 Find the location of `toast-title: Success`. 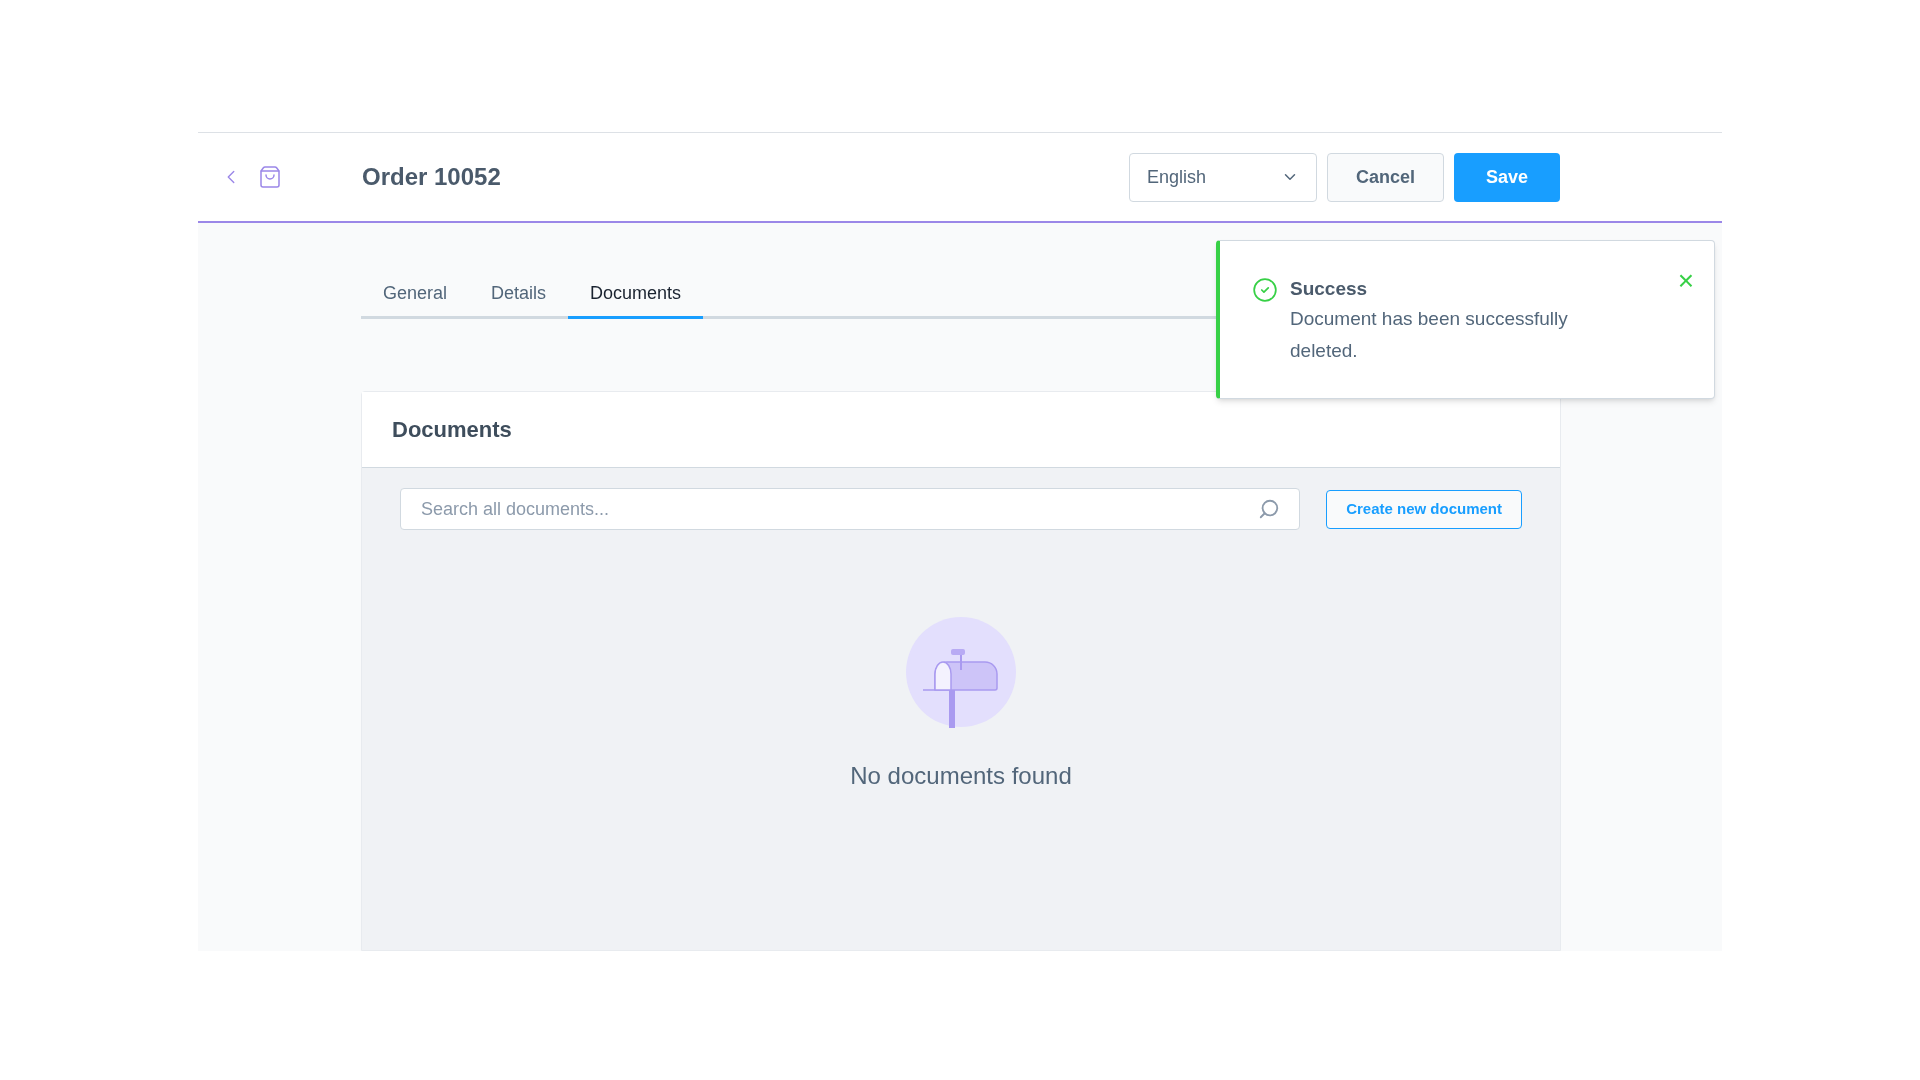

toast-title: Success is located at coordinates (1329, 289).